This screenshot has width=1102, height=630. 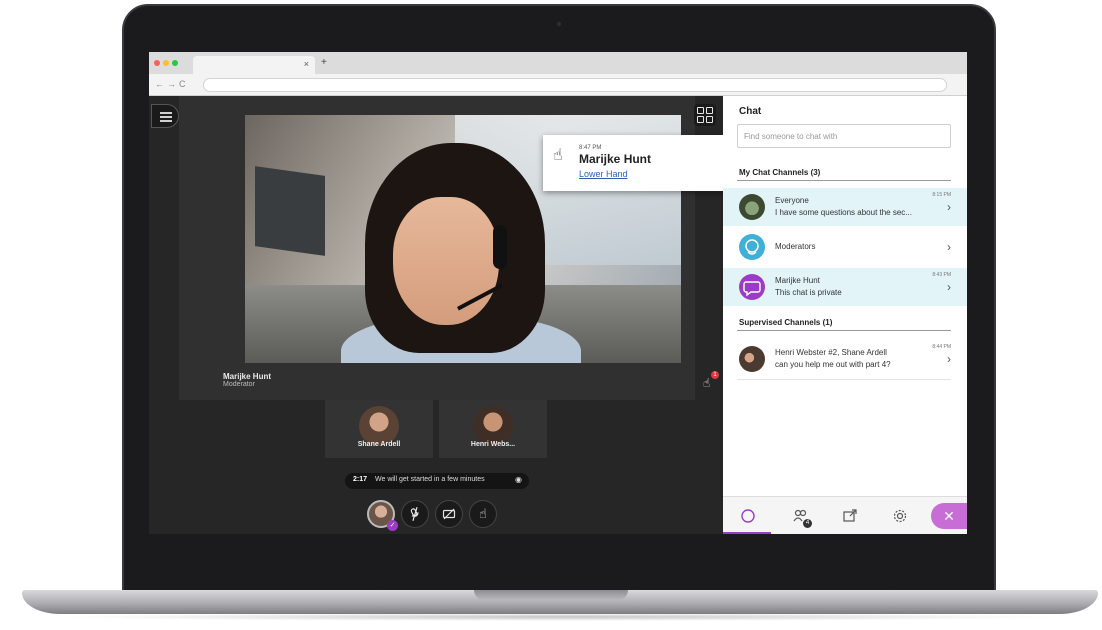 I want to click on minimize-window-button, so click(x=166, y=63).